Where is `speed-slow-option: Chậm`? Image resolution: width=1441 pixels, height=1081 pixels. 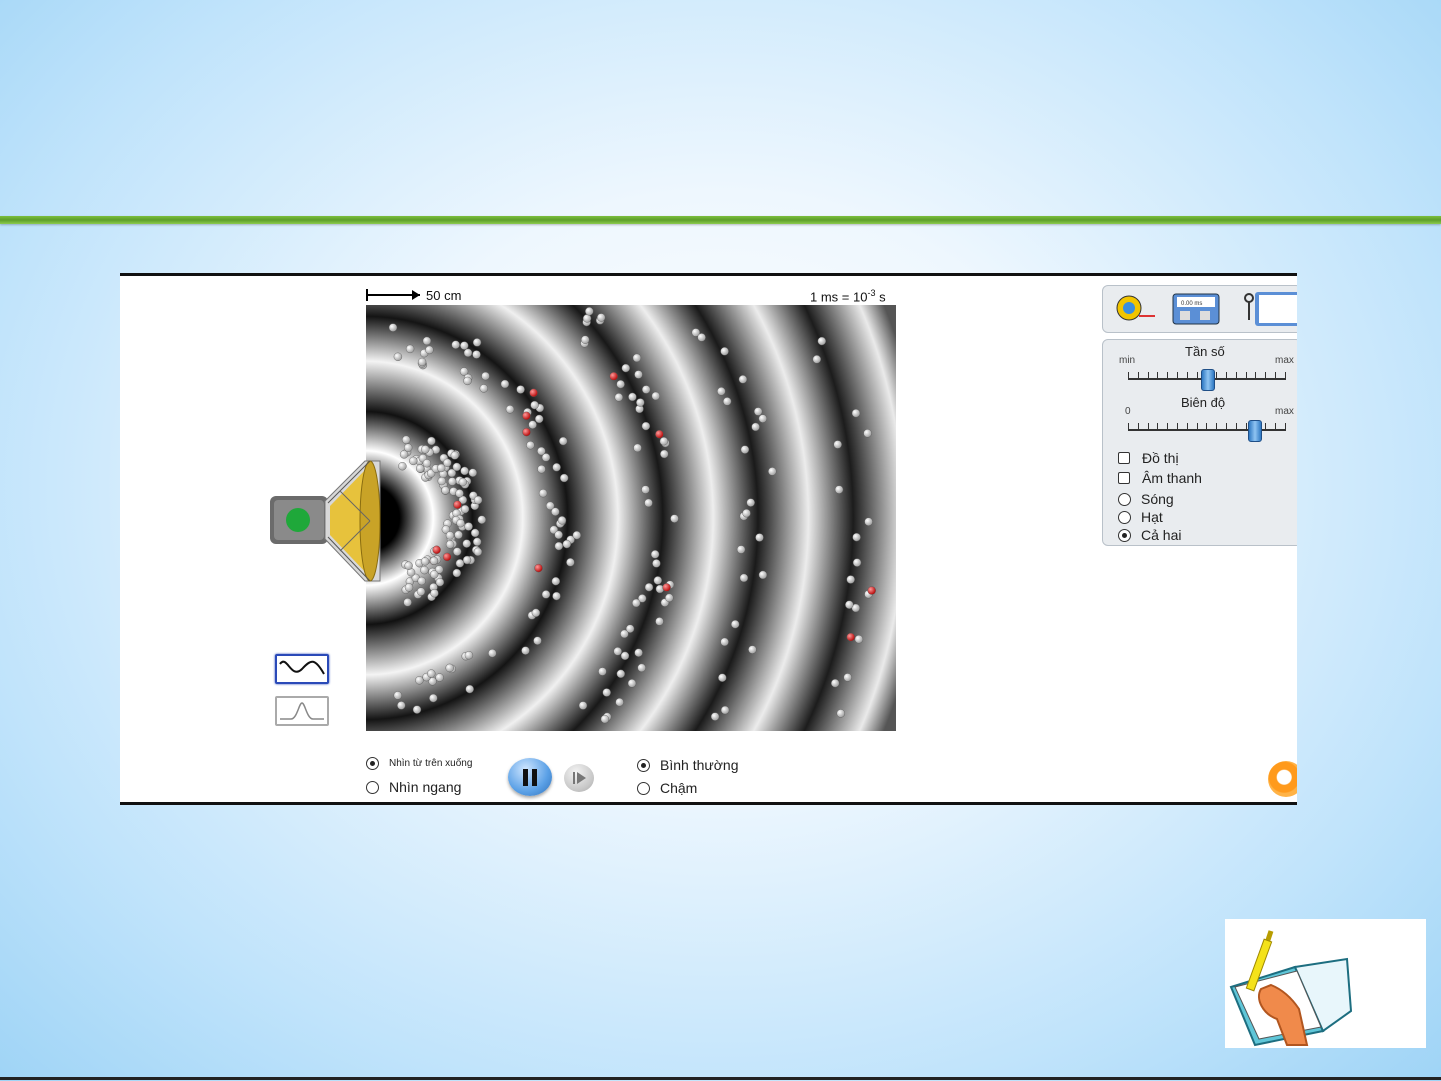
speed-slow-option: Chậm is located at coordinates (667, 788).